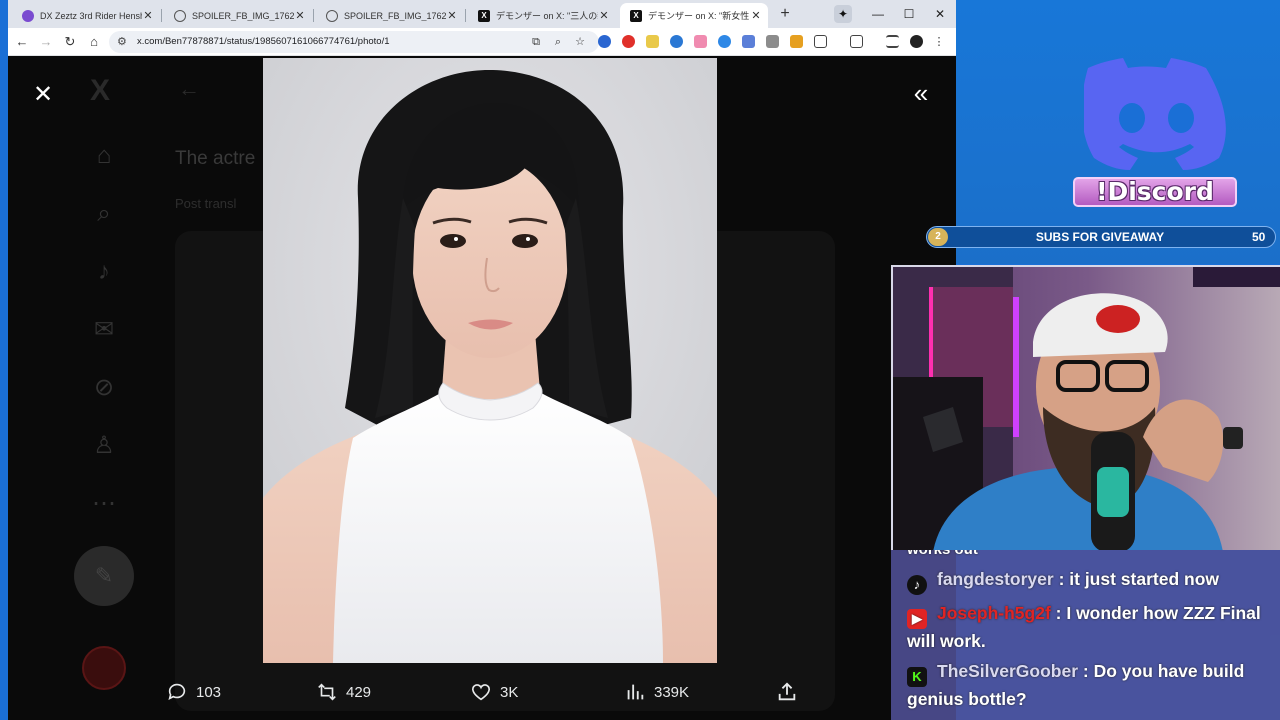 This screenshot has height=720, width=1280. Describe the element at coordinates (909, 14) in the screenshot. I see `maximize-button: ☐` at that location.